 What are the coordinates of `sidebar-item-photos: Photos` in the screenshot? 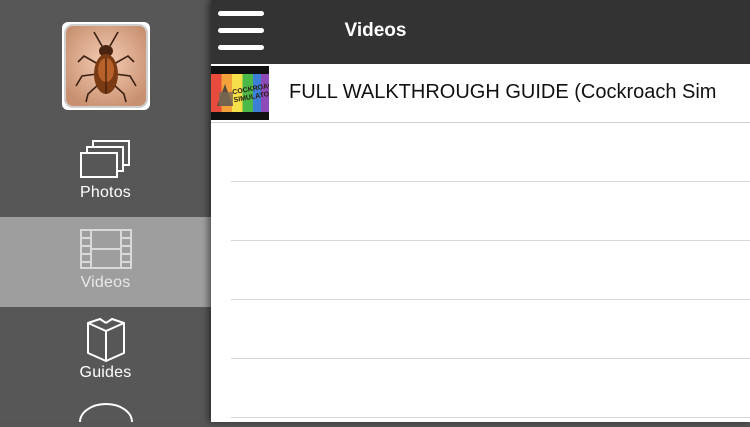 It's located at (105, 172).